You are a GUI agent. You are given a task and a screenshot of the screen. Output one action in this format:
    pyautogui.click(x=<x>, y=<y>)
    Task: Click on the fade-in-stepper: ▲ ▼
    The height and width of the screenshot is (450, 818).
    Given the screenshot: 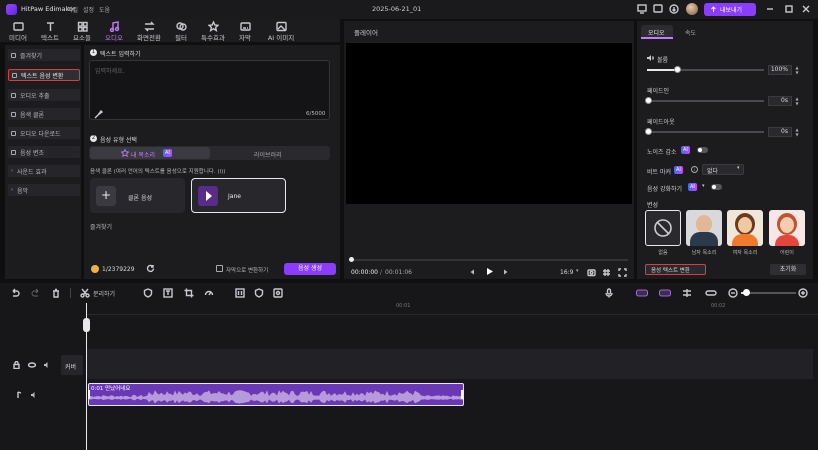 What is the action you would take?
    pyautogui.click(x=797, y=101)
    